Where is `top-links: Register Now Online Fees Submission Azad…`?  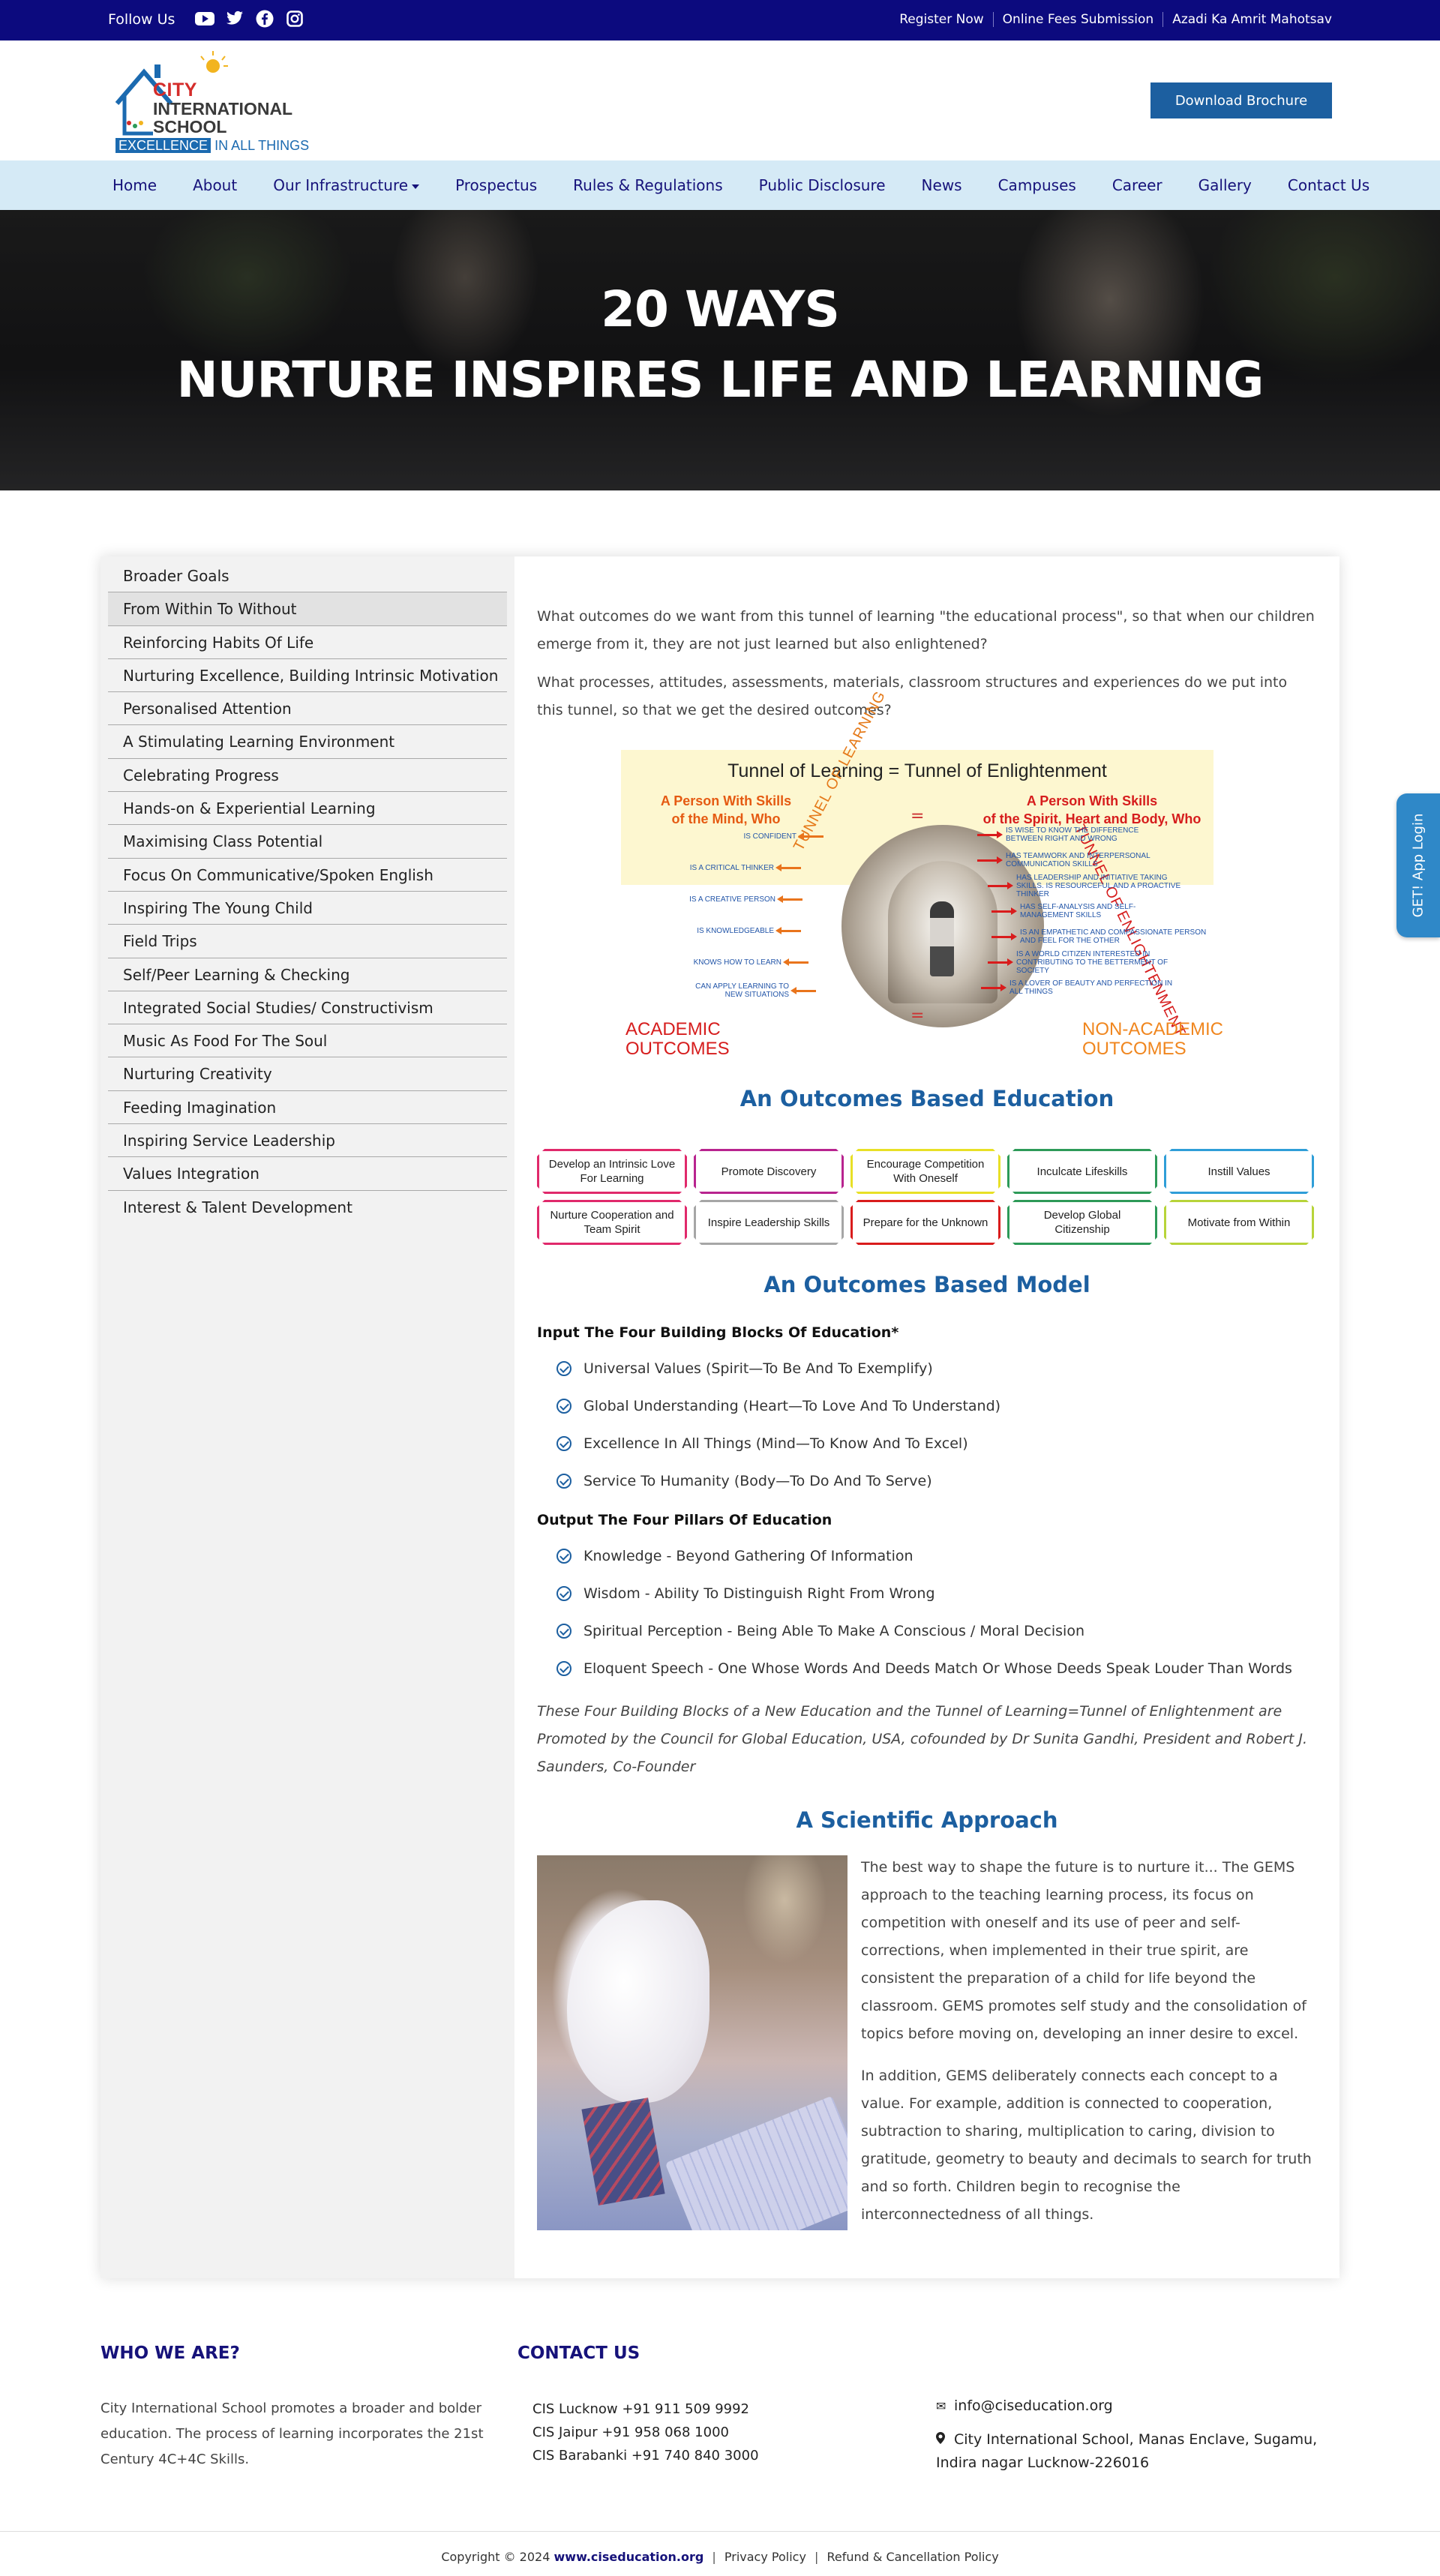 top-links: Register Now Online Fees Submission Azad… is located at coordinates (1111, 19).